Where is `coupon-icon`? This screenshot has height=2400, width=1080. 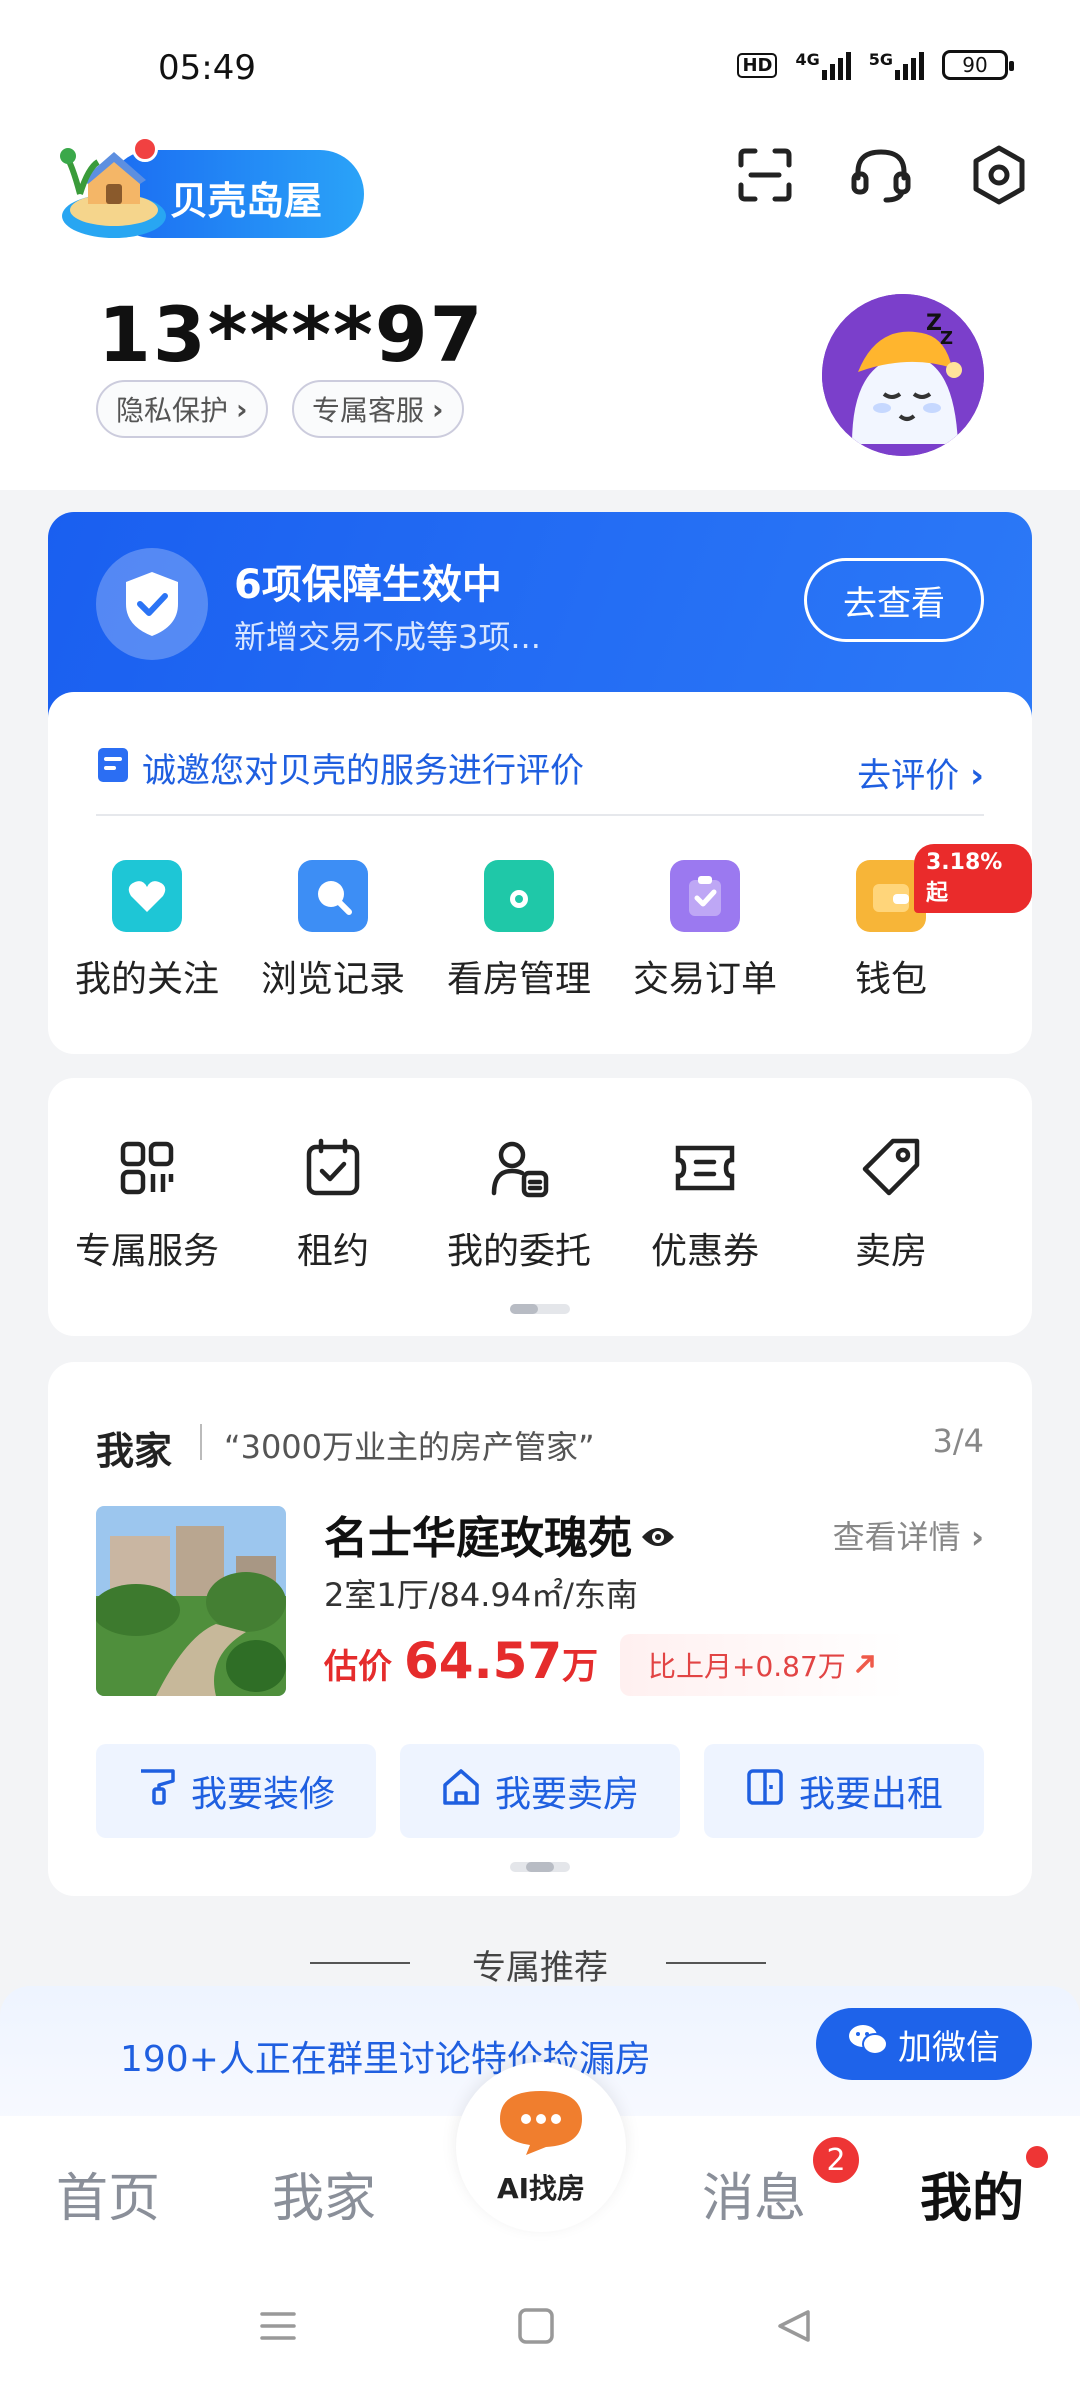 coupon-icon is located at coordinates (705, 1168).